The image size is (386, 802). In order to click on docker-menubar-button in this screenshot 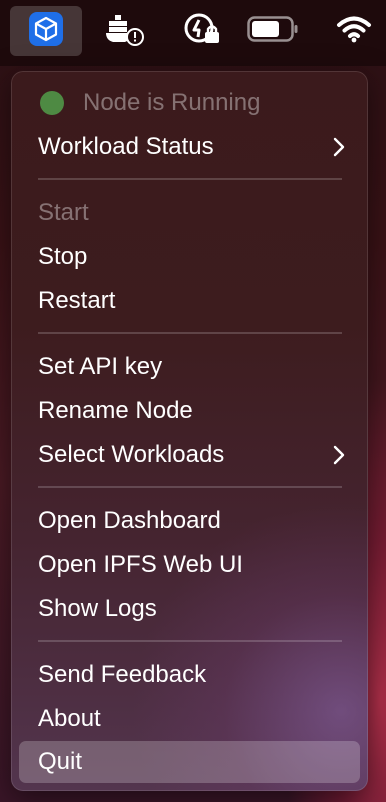, I will do `click(125, 31)`.